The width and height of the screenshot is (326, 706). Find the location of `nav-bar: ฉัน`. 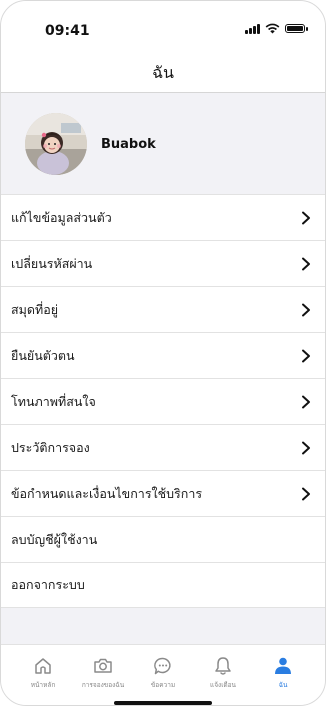

nav-bar: ฉัน is located at coordinates (163, 72).